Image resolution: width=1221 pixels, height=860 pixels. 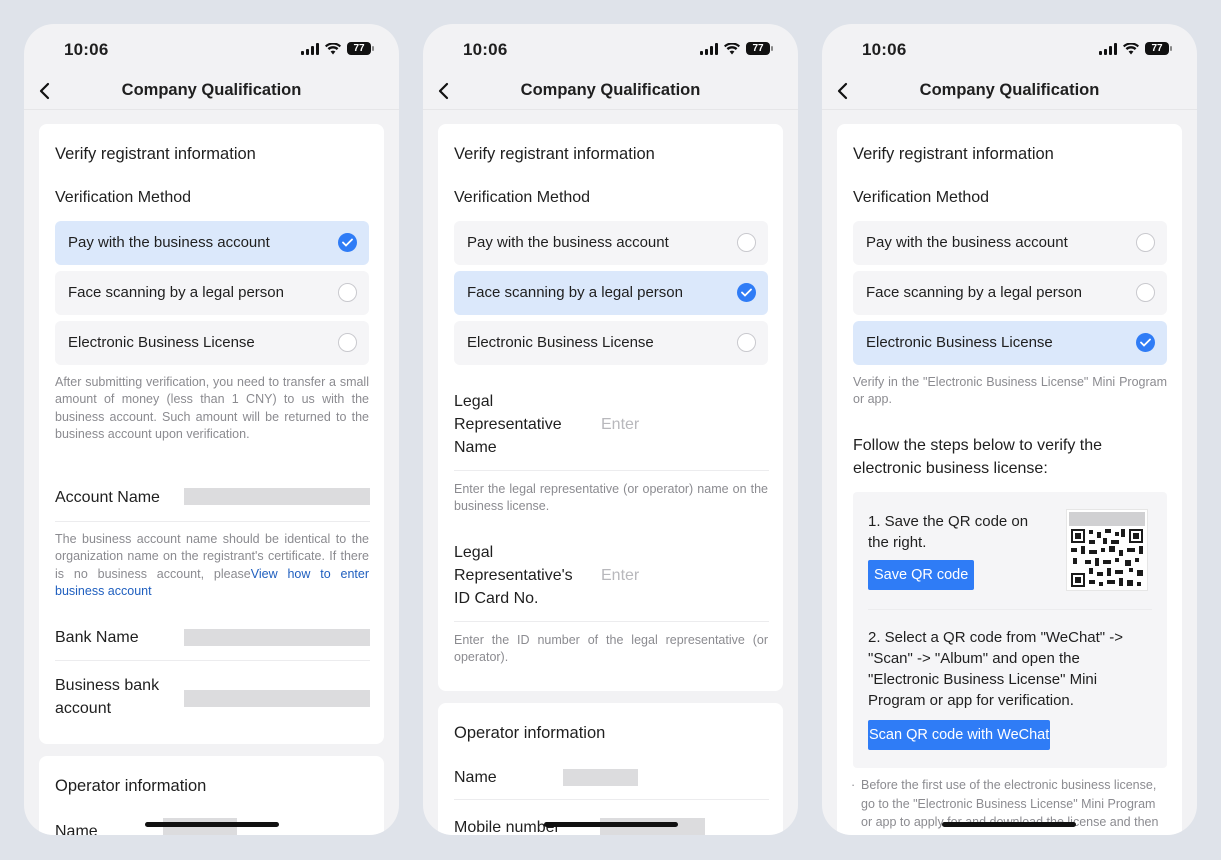 I want to click on bank-account-label: Business bank account, so click(x=107, y=697).